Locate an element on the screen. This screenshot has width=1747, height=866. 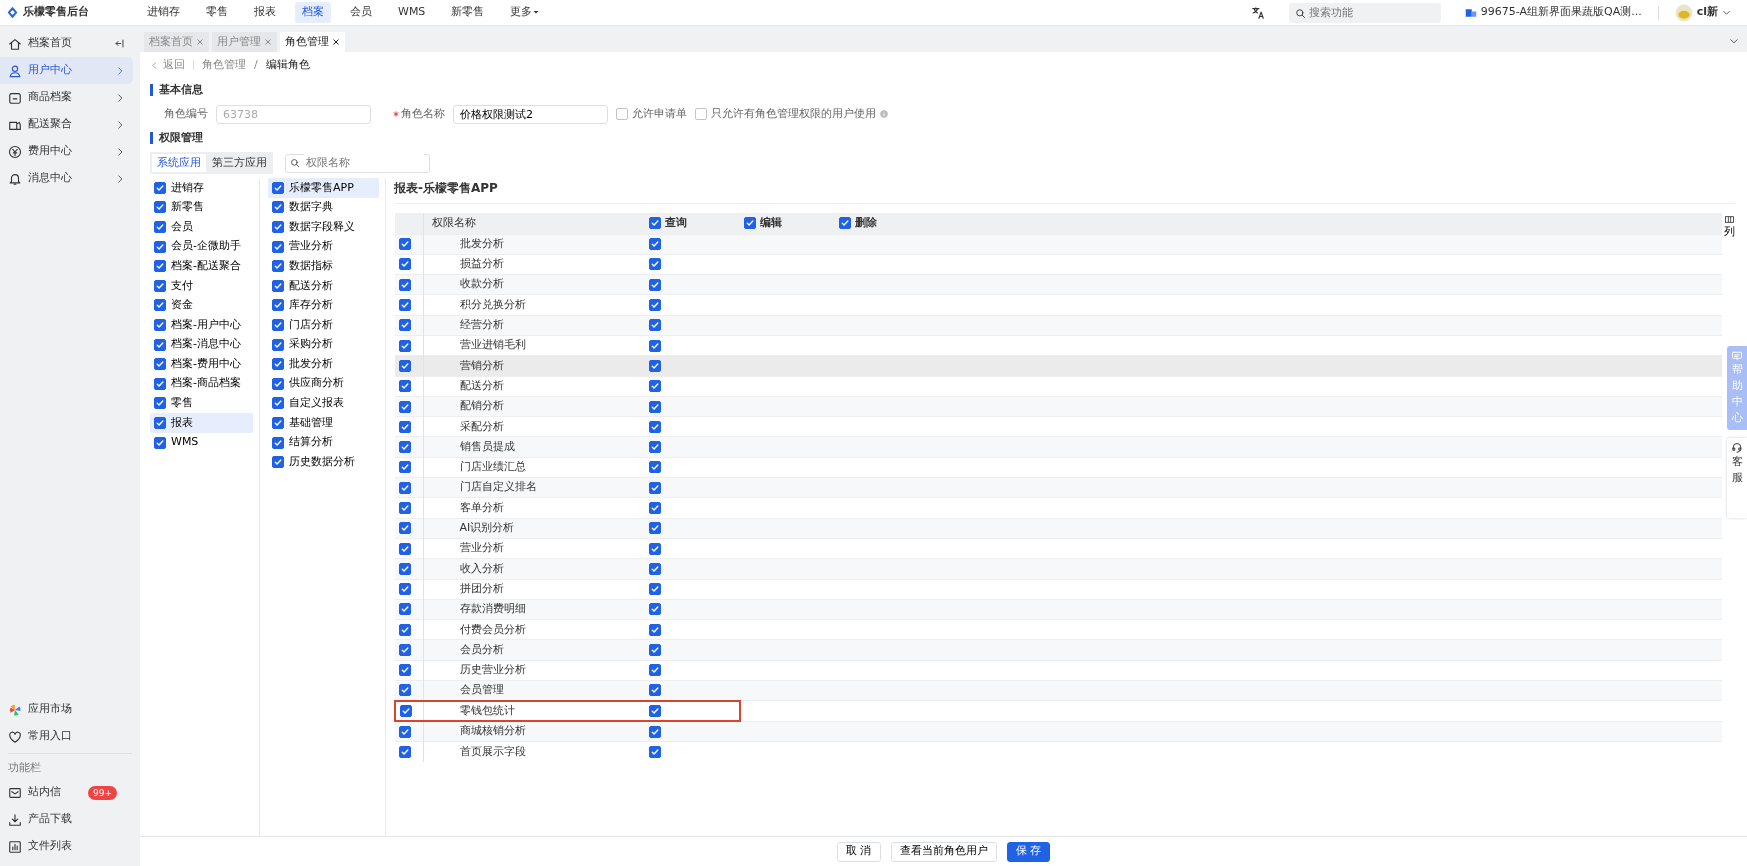
list-item: 零售 is located at coordinates (201, 403).